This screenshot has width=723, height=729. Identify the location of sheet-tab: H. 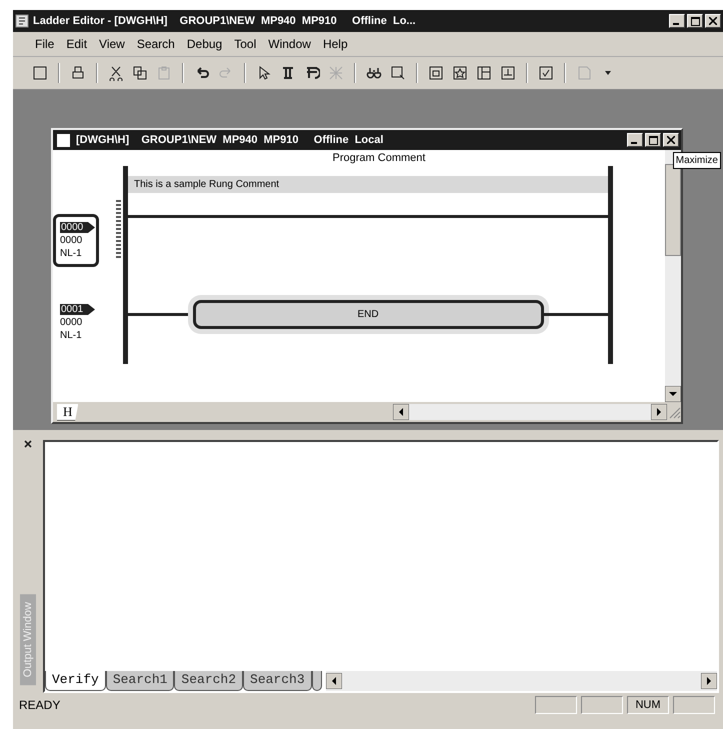
(67, 412).